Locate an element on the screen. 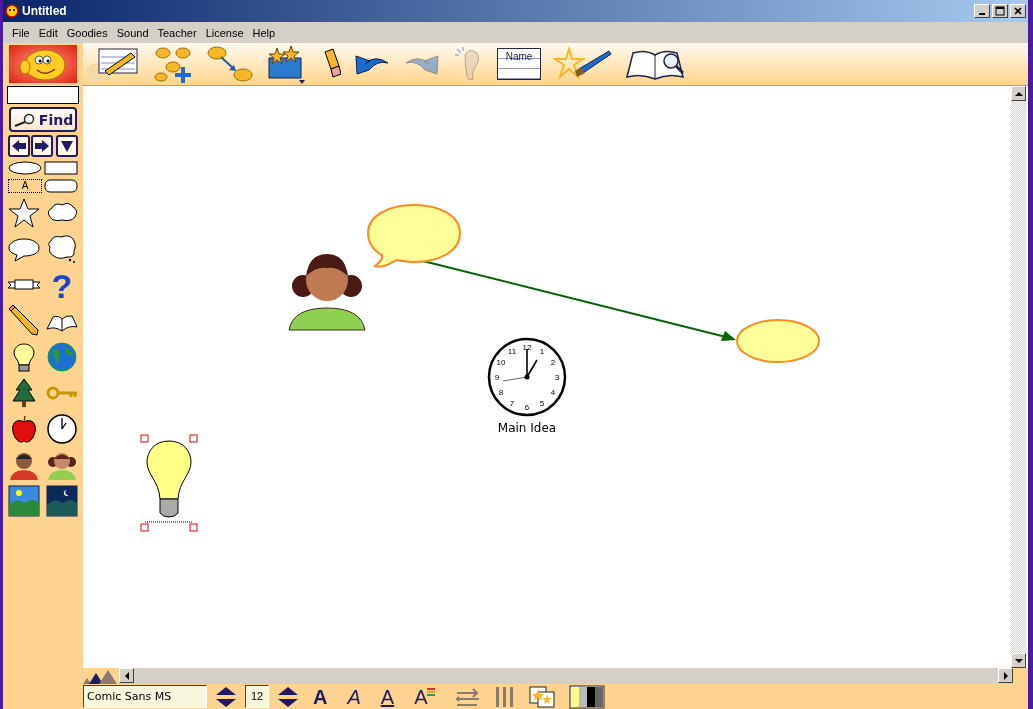  clock-numeral: 6 is located at coordinates (527, 407).